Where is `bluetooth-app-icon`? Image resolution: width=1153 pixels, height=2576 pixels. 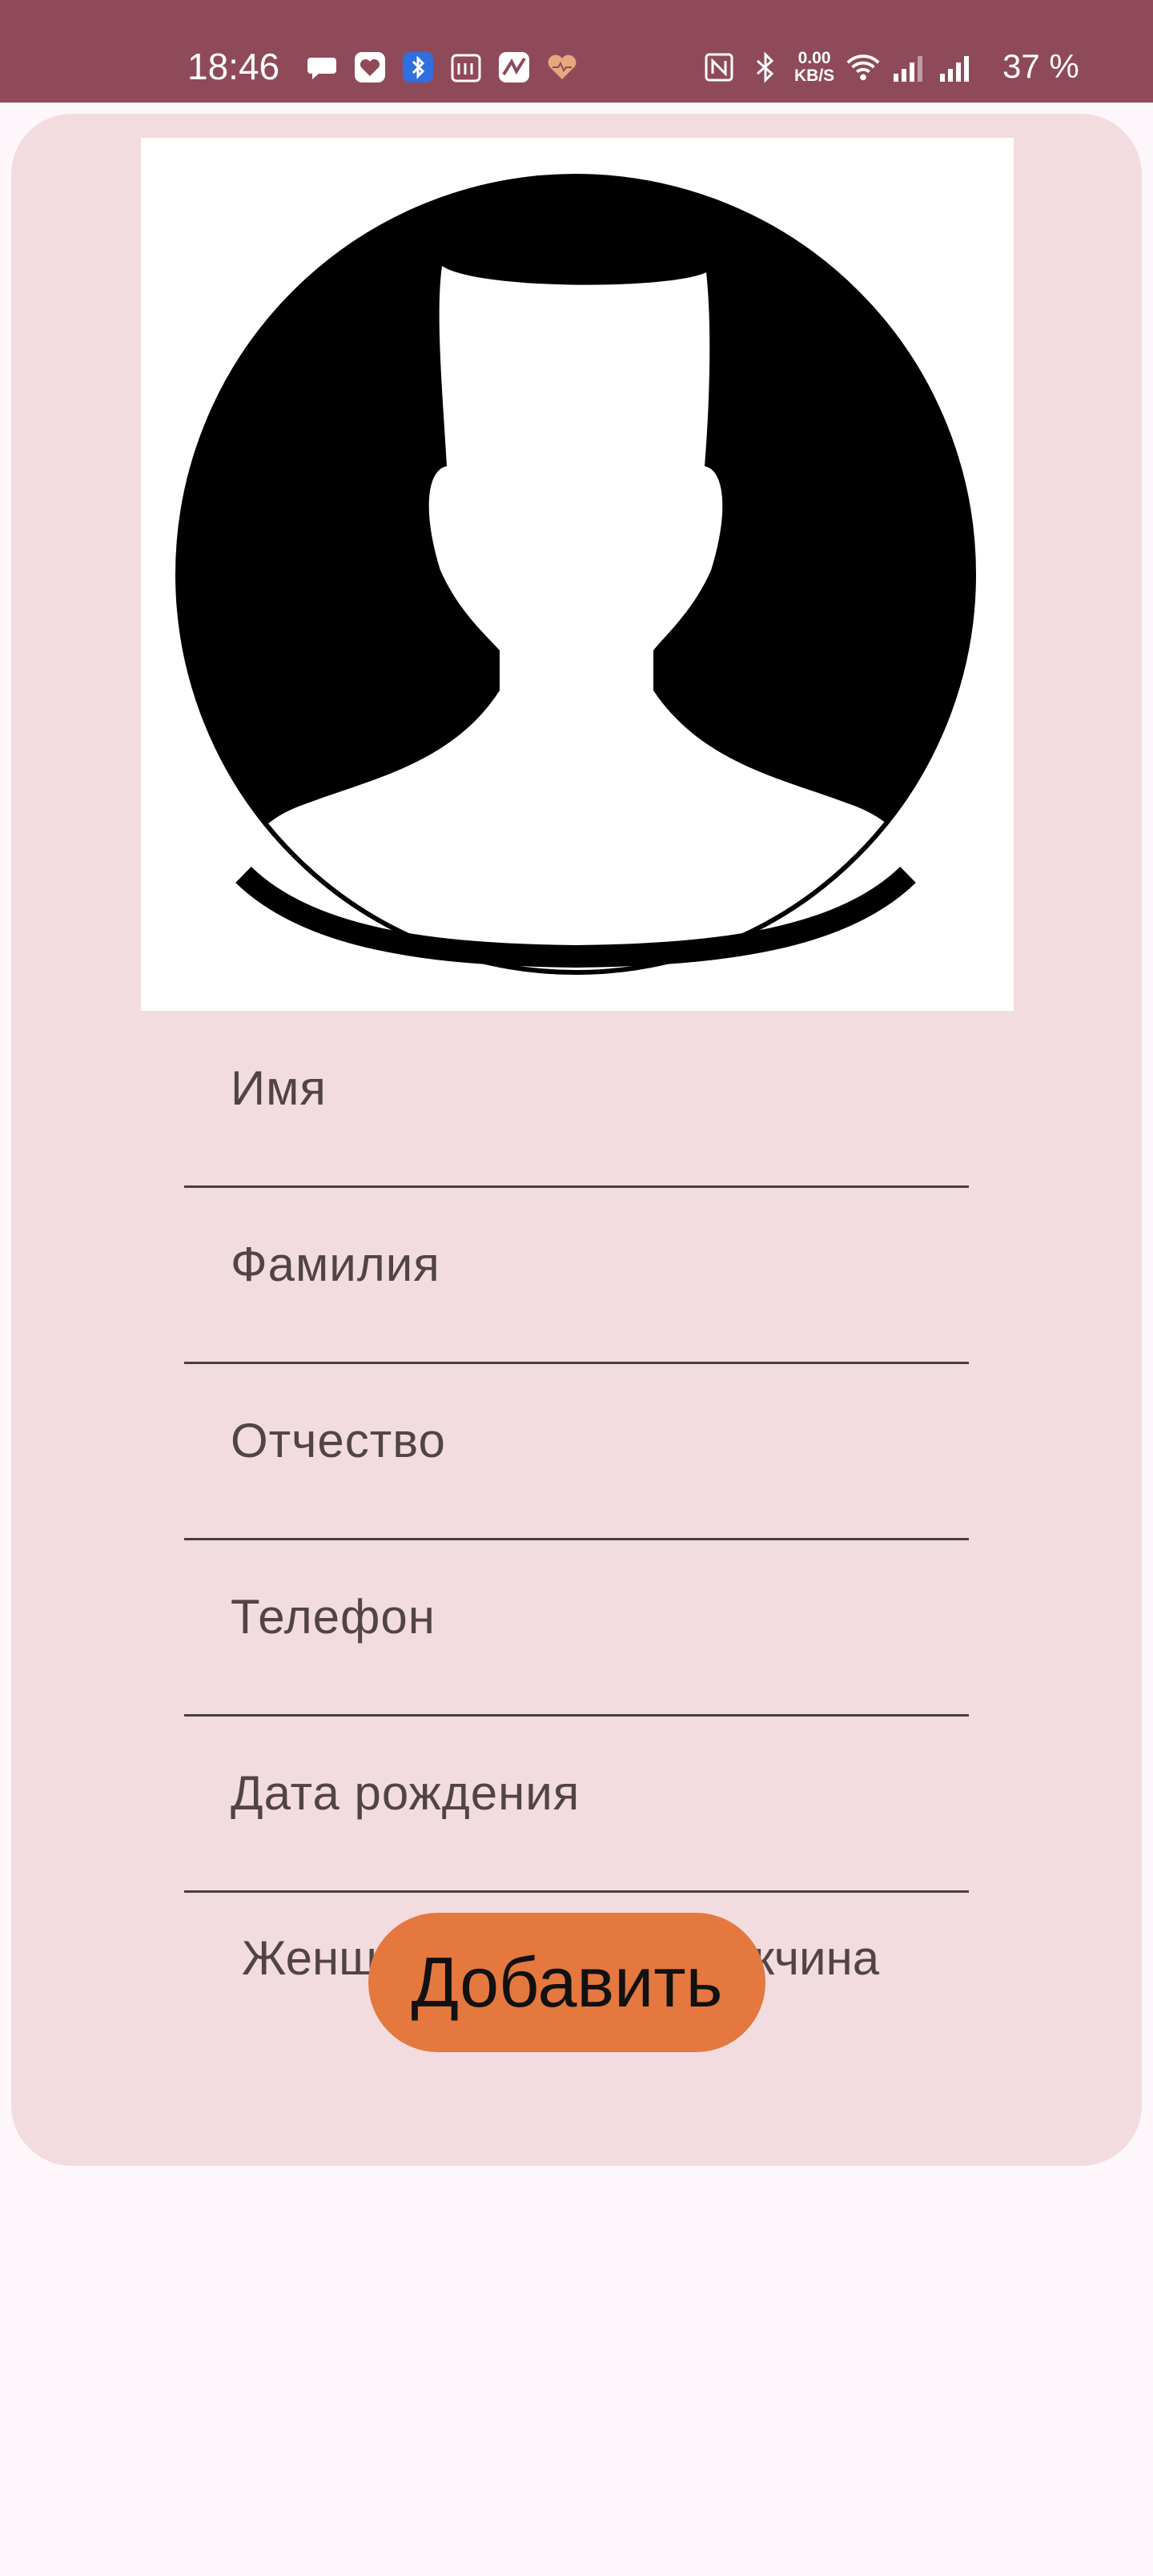
bluetooth-app-icon is located at coordinates (418, 67).